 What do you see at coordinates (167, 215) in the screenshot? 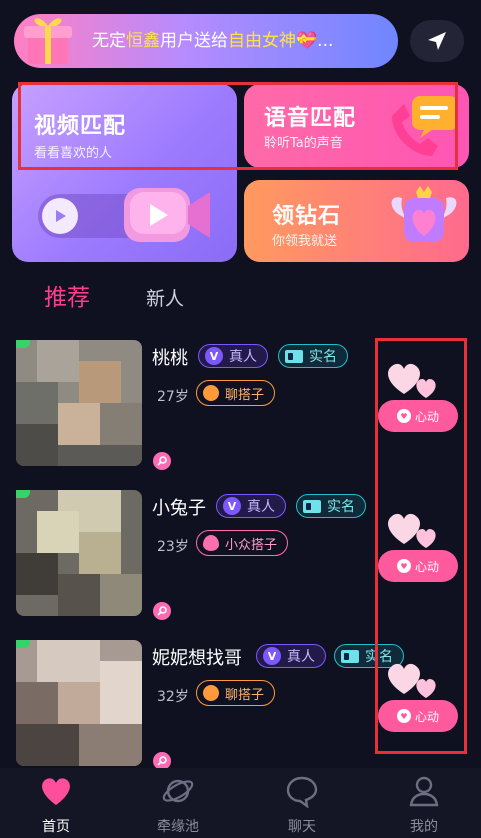
I see `video-camera-icon` at bounding box center [167, 215].